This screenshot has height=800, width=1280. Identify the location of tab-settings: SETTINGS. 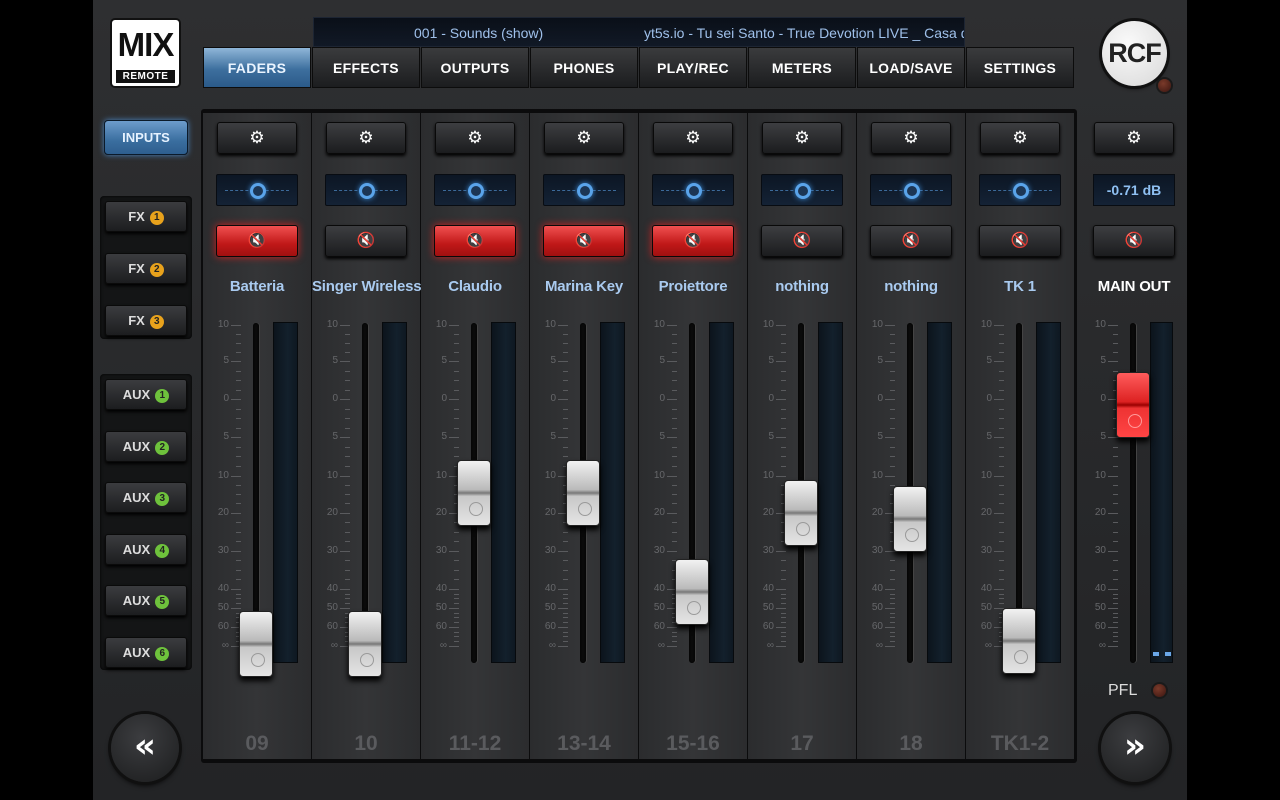
(1020, 67).